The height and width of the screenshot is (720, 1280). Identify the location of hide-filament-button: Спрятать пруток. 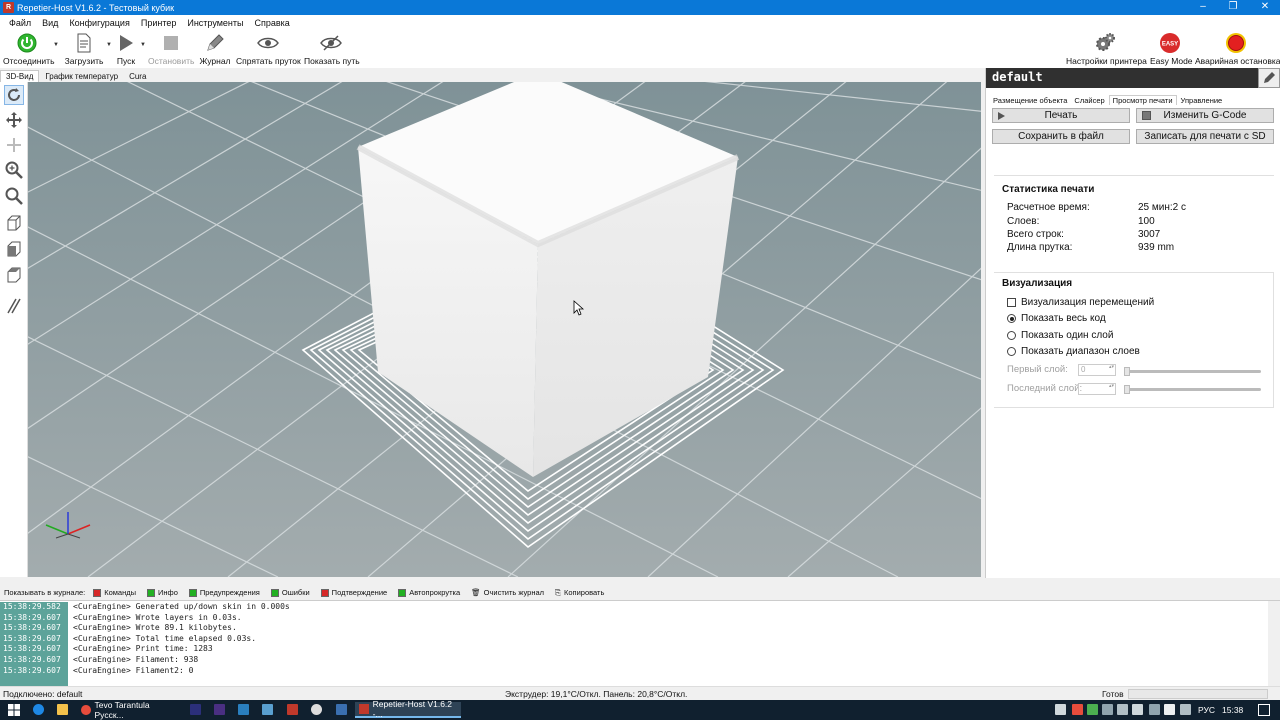
(268, 49).